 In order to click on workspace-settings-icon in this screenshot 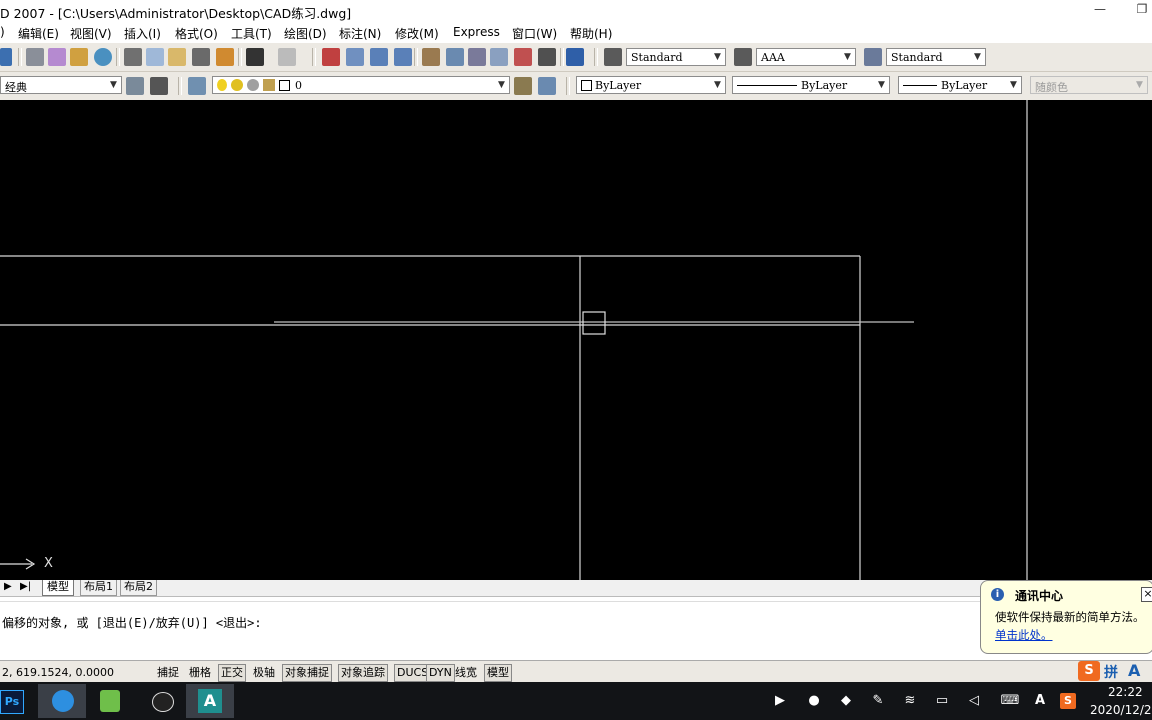, I will do `click(135, 86)`.